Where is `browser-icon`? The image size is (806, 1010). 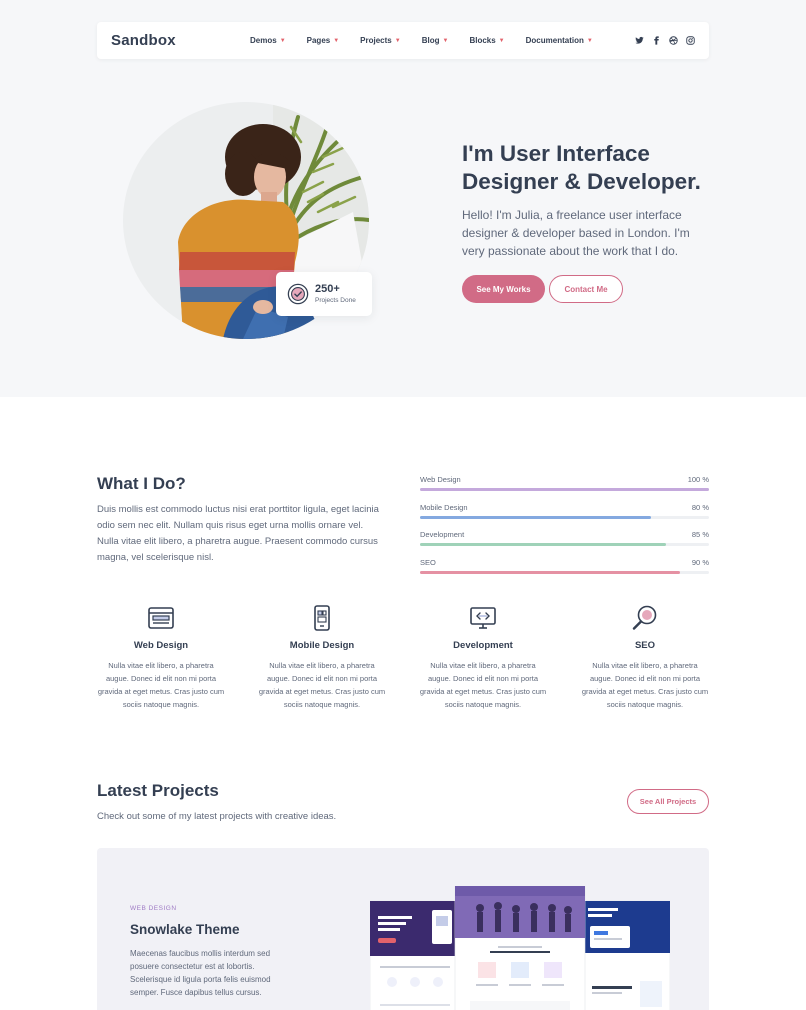 browser-icon is located at coordinates (161, 618).